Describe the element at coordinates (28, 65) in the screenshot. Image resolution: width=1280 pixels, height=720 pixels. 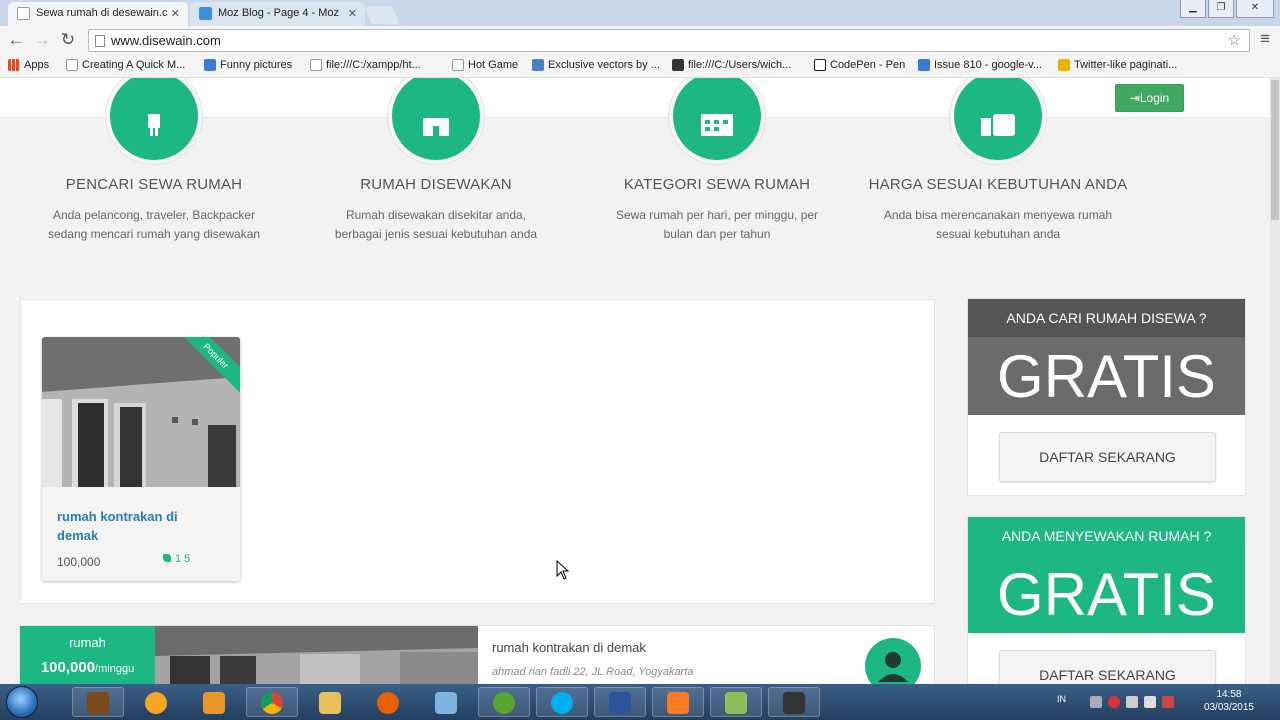
I see `bookmark-apps: Apps` at that location.